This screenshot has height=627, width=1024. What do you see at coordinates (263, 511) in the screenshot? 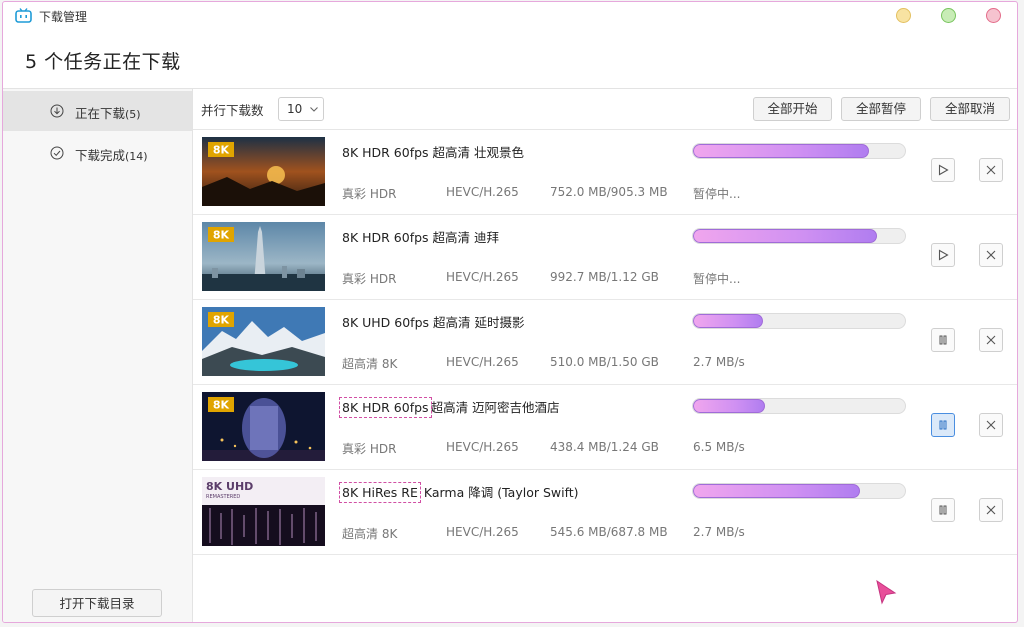
I see `video-thumbnail: 8K UHD REMASTERED` at bounding box center [263, 511].